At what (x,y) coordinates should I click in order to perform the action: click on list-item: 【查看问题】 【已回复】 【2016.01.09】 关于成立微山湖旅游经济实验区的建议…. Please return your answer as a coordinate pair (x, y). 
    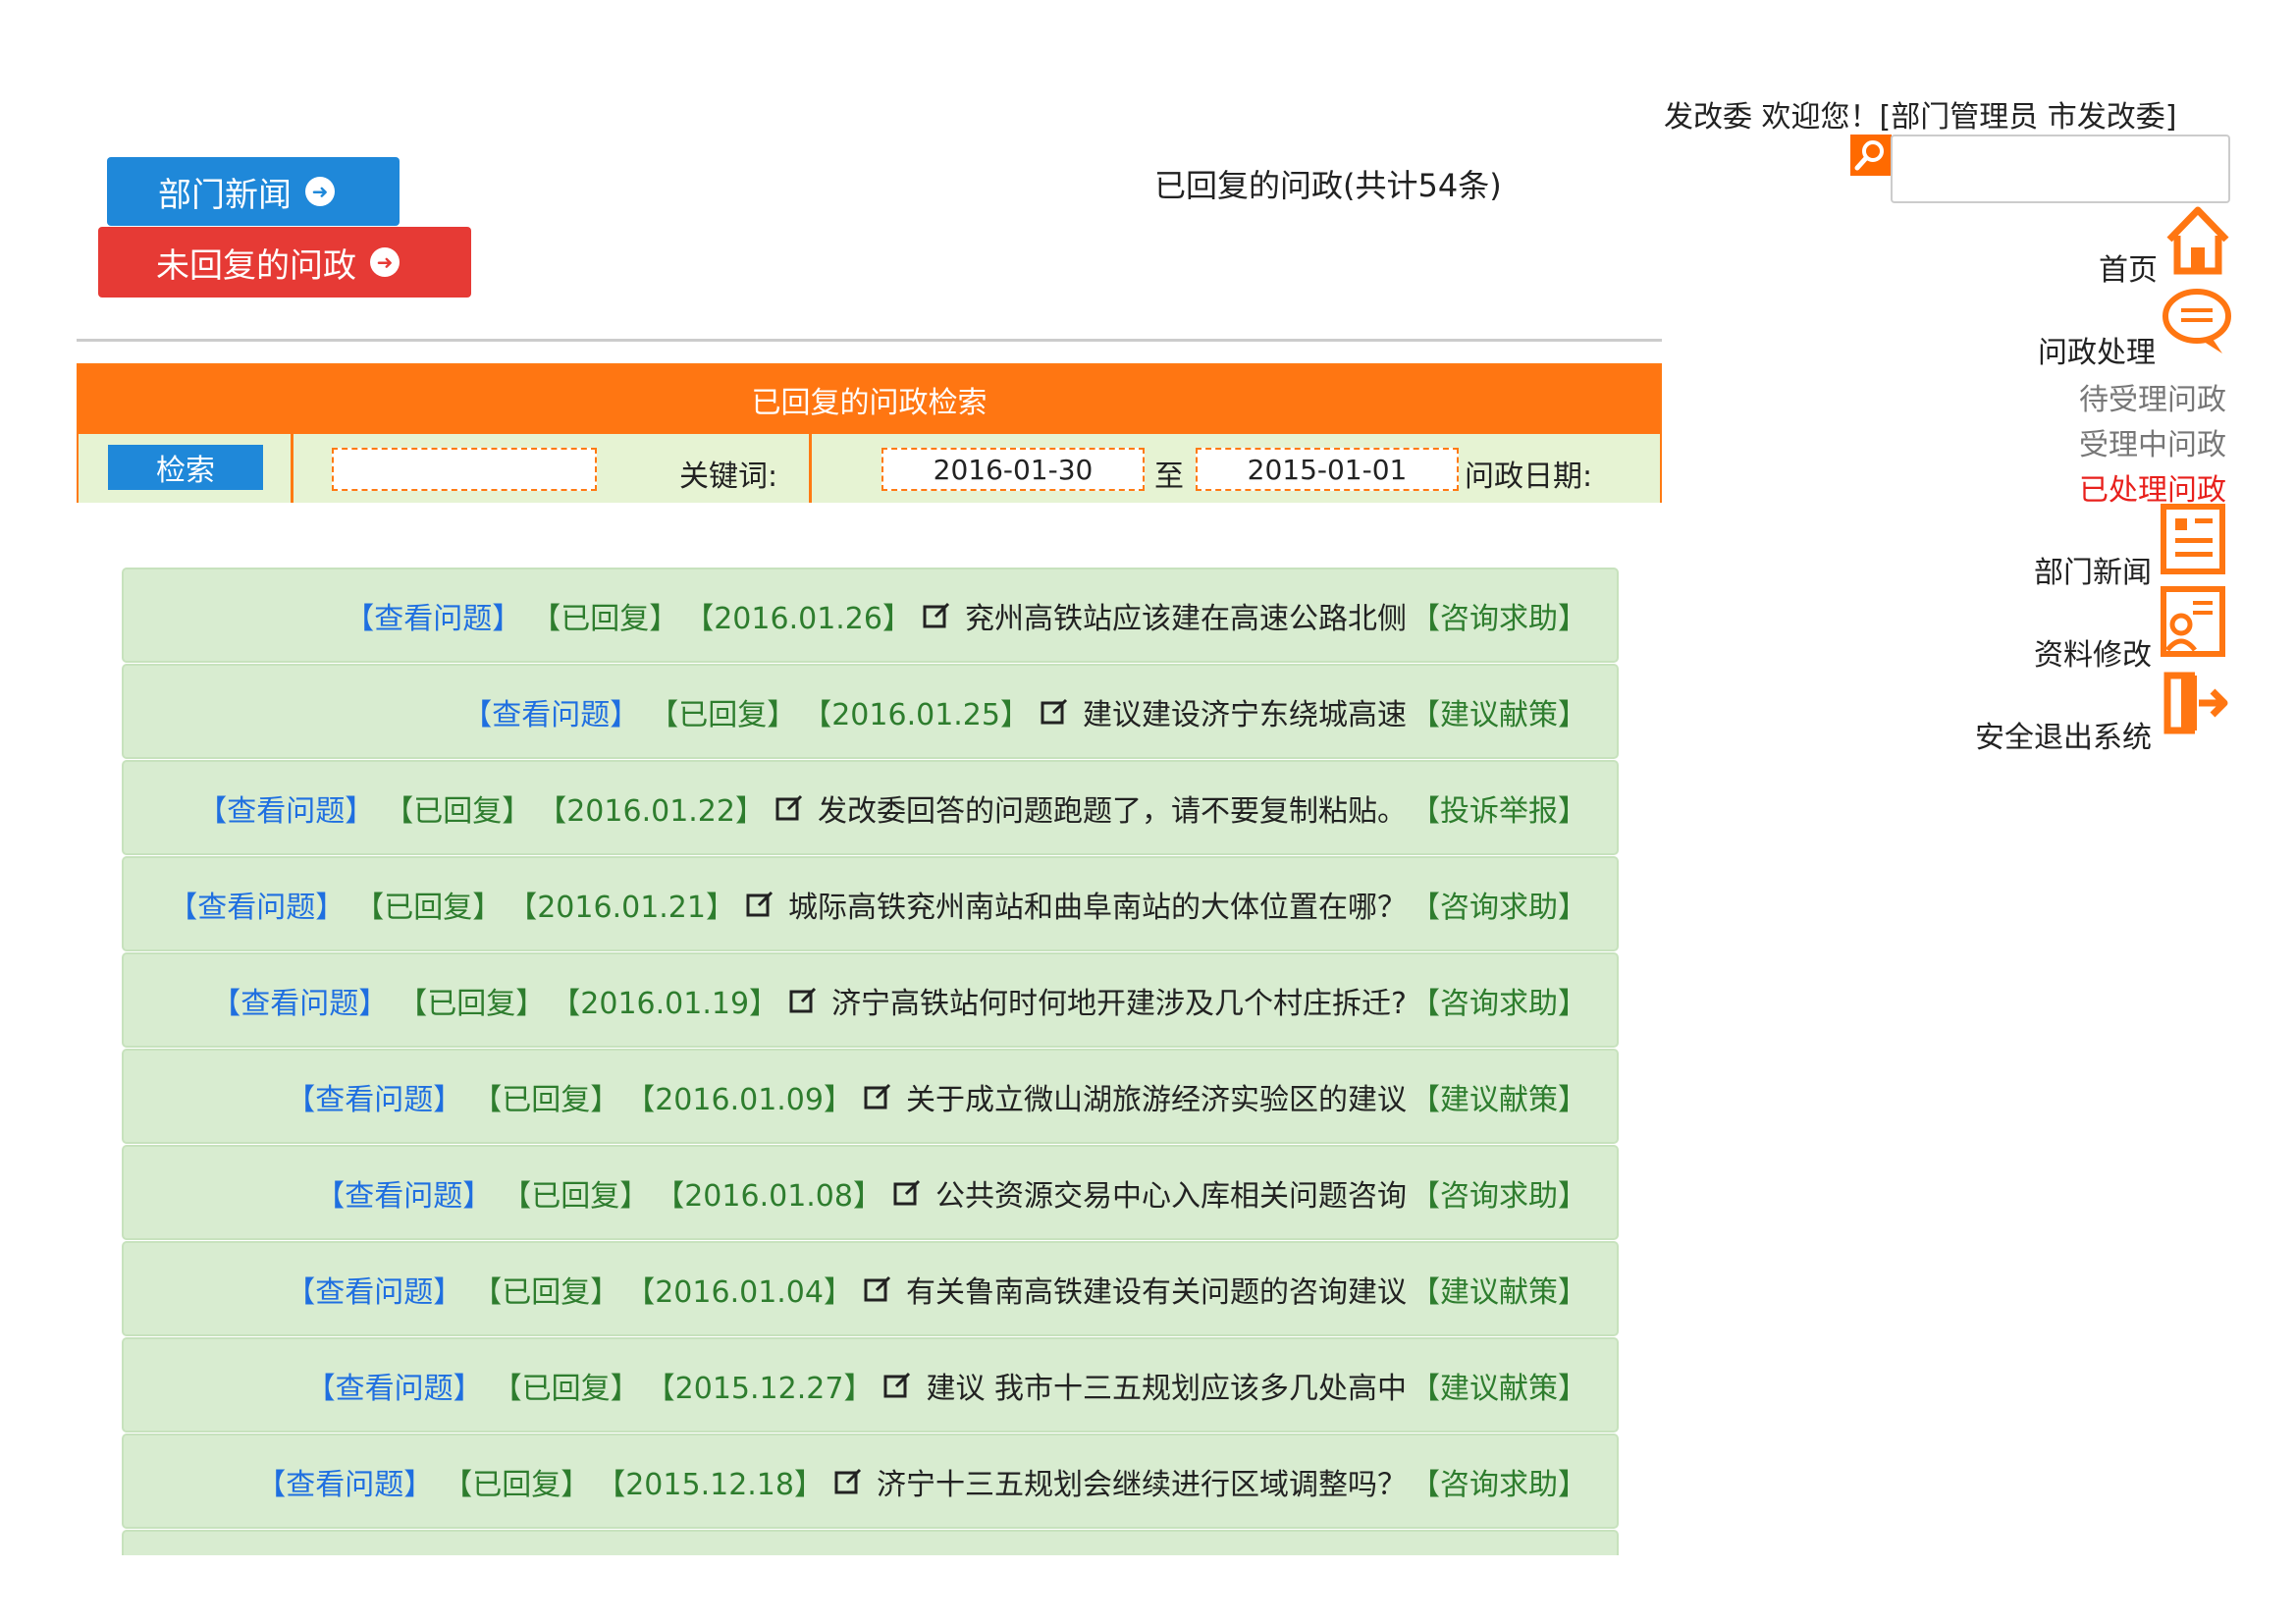
    Looking at the image, I should click on (871, 1096).